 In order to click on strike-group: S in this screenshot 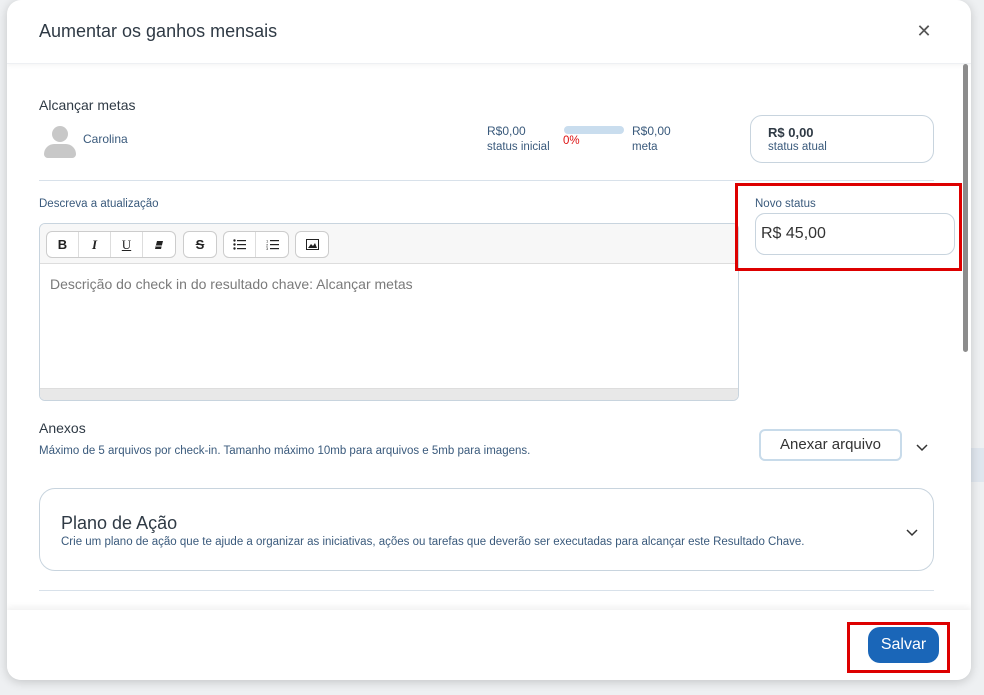, I will do `click(200, 244)`.